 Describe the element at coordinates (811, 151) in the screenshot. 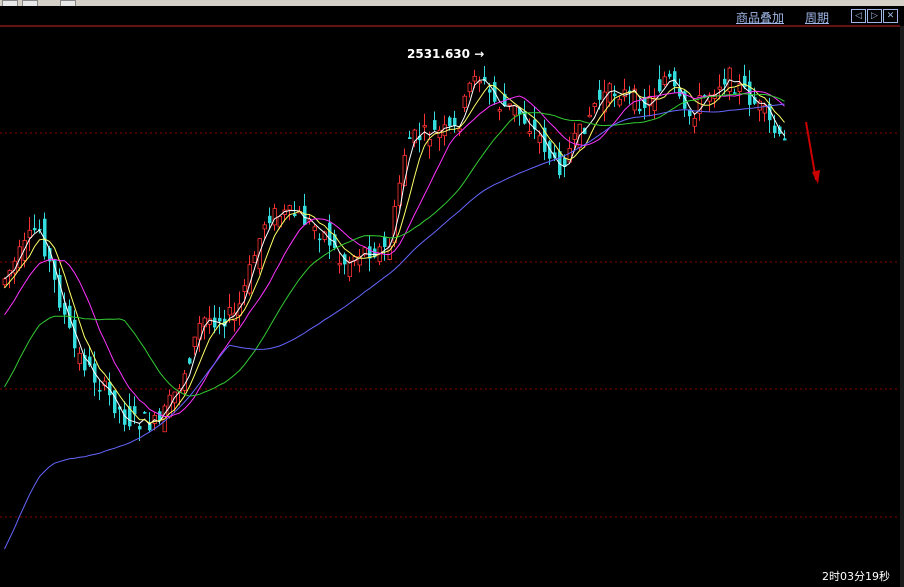

I see `down-arrow-icon` at that location.